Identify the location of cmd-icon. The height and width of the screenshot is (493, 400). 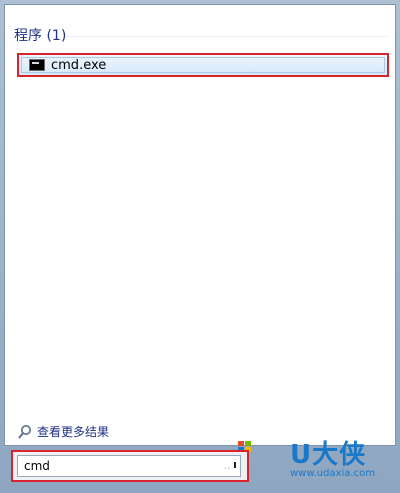
(37, 65).